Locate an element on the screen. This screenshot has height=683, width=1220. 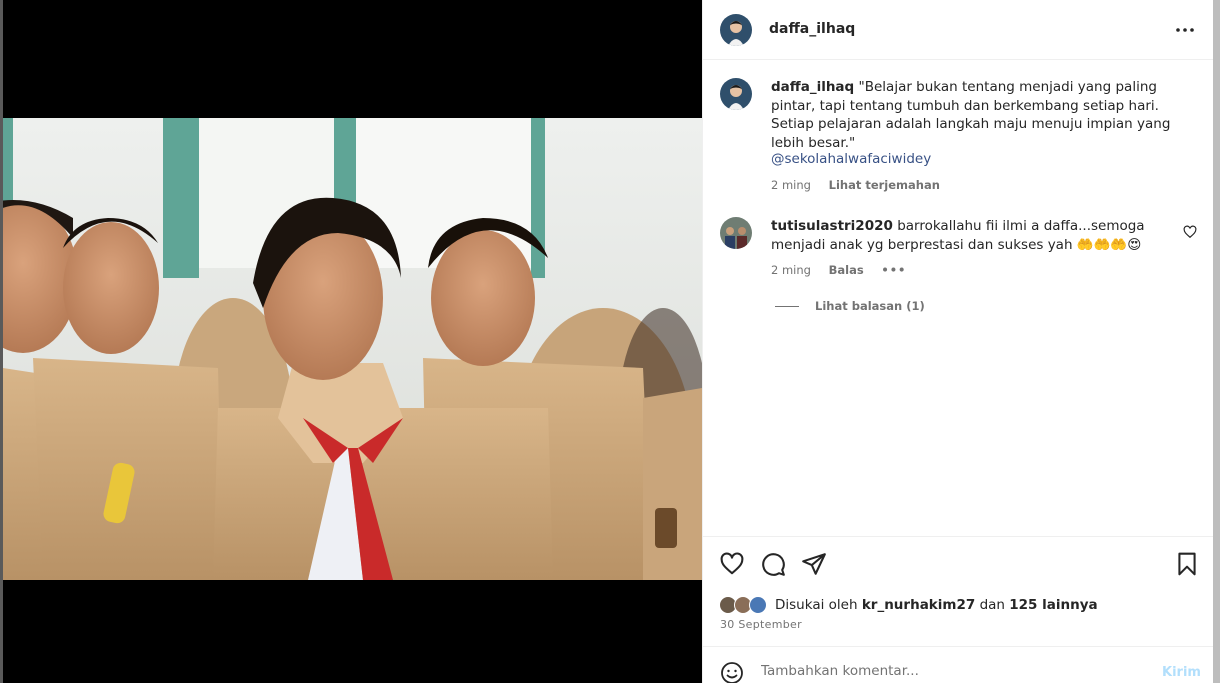
paper-plane-icon is located at coordinates (814, 564).